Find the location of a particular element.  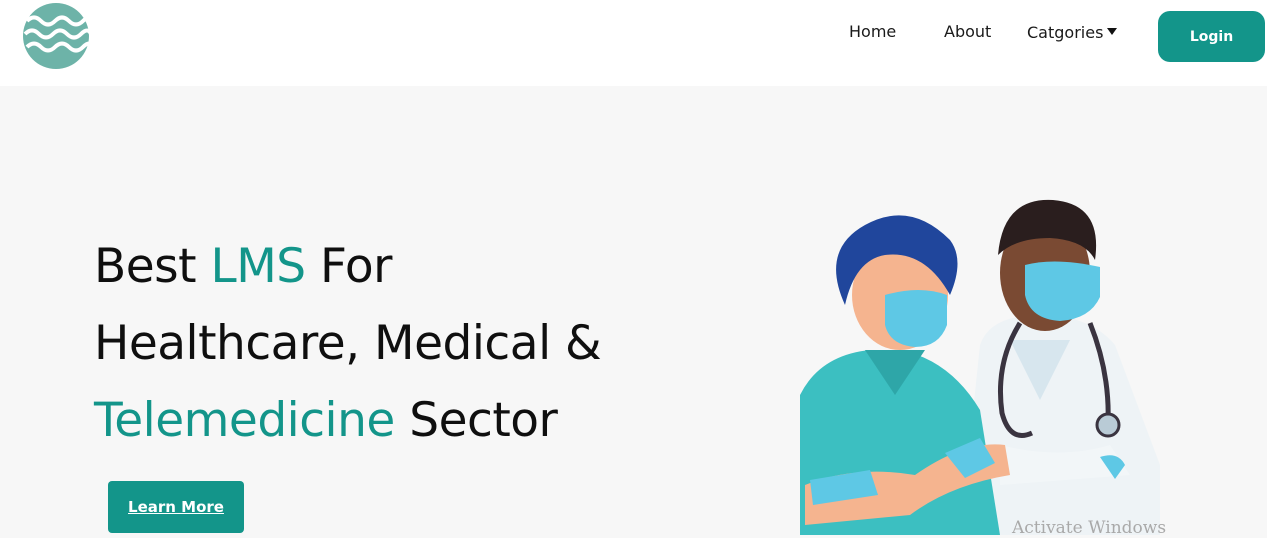

hero-line-1: Best LMS For is located at coordinates (243, 266).